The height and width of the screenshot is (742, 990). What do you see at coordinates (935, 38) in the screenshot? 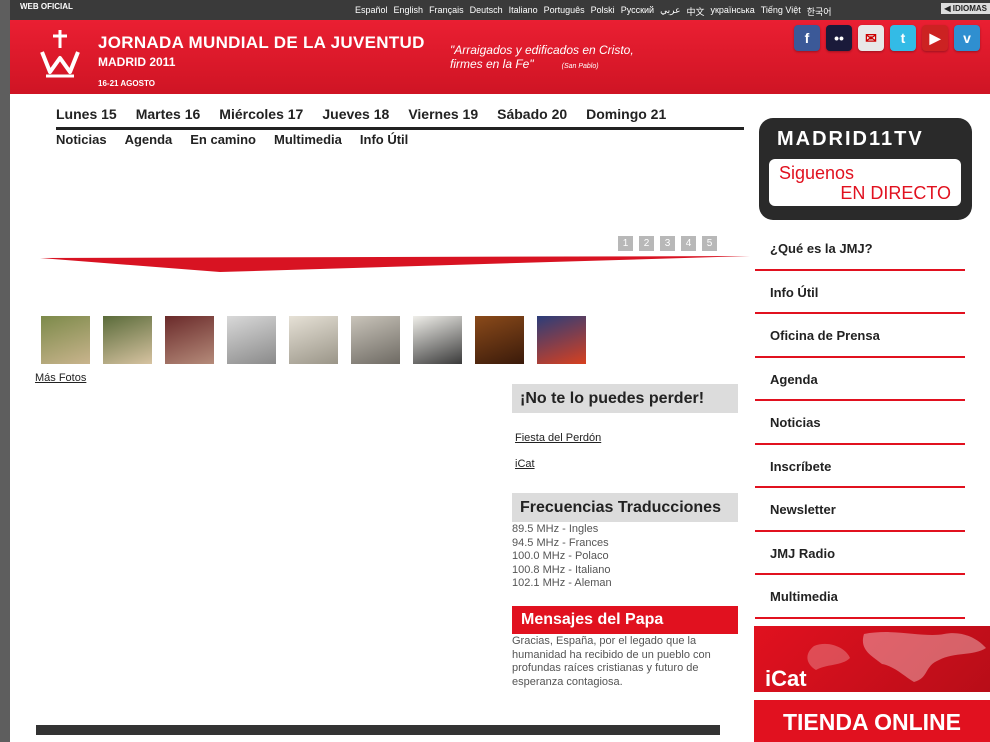
I see `youtube-icon: ▶` at bounding box center [935, 38].